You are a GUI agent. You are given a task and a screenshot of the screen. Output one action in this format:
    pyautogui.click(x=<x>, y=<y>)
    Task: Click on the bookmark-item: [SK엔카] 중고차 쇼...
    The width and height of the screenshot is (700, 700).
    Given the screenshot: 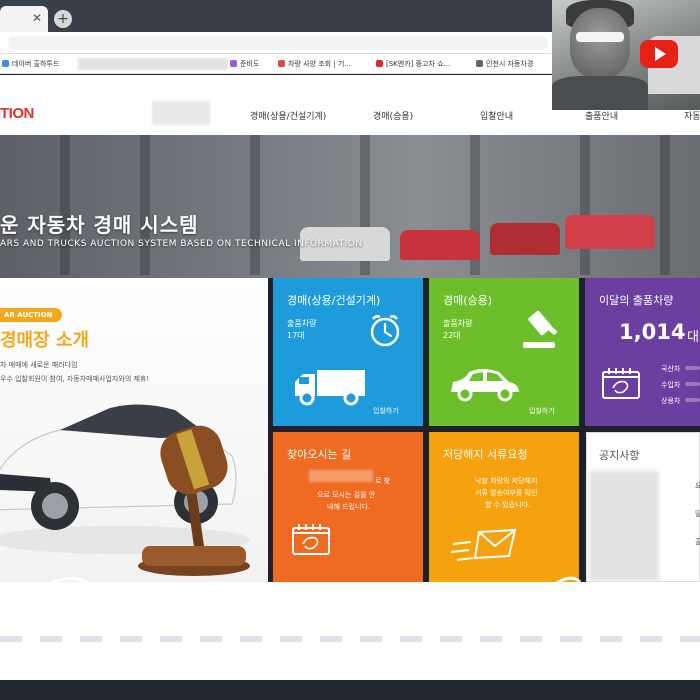 What is the action you would take?
    pyautogui.click(x=413, y=64)
    